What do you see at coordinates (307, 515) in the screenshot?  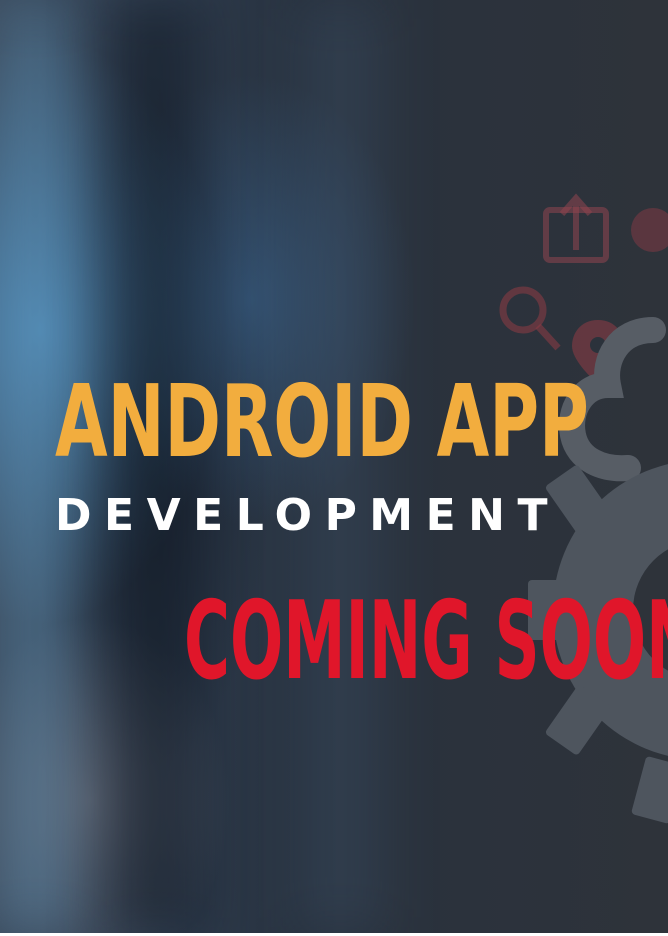 I see `subtitle-development: DEVELOPMENT` at bounding box center [307, 515].